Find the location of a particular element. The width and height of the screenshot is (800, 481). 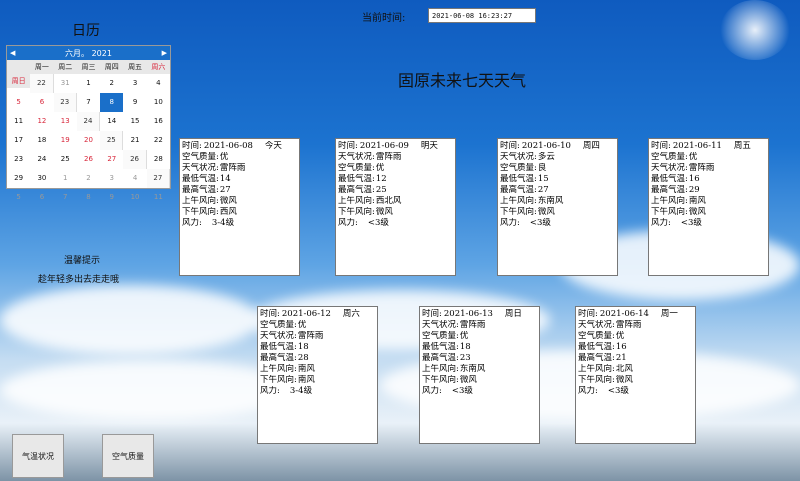

current-time-field is located at coordinates (482, 15).